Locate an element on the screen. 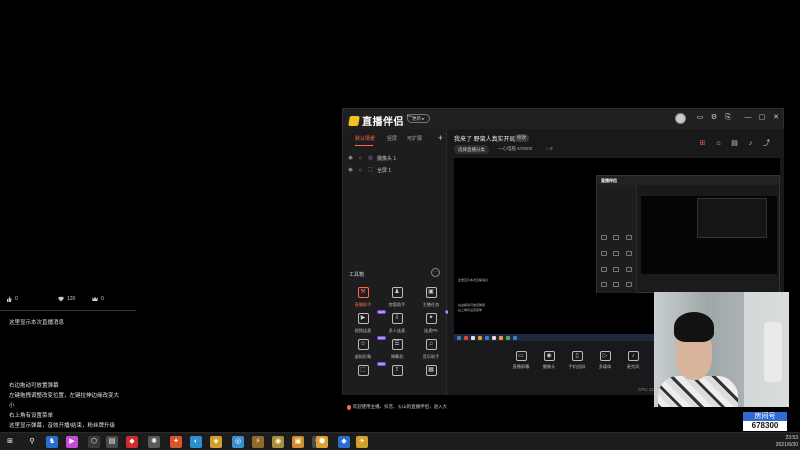 This screenshot has height=450, width=800. clock-date: 2021/6/30 is located at coordinates (786, 445).